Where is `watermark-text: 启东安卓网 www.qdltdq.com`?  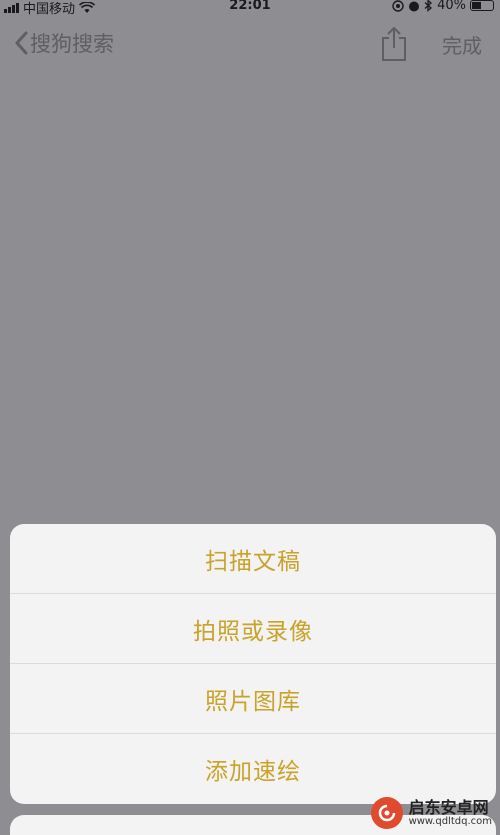
watermark-text: 启东安卓网 www.qdltdq.com is located at coordinates (450, 813).